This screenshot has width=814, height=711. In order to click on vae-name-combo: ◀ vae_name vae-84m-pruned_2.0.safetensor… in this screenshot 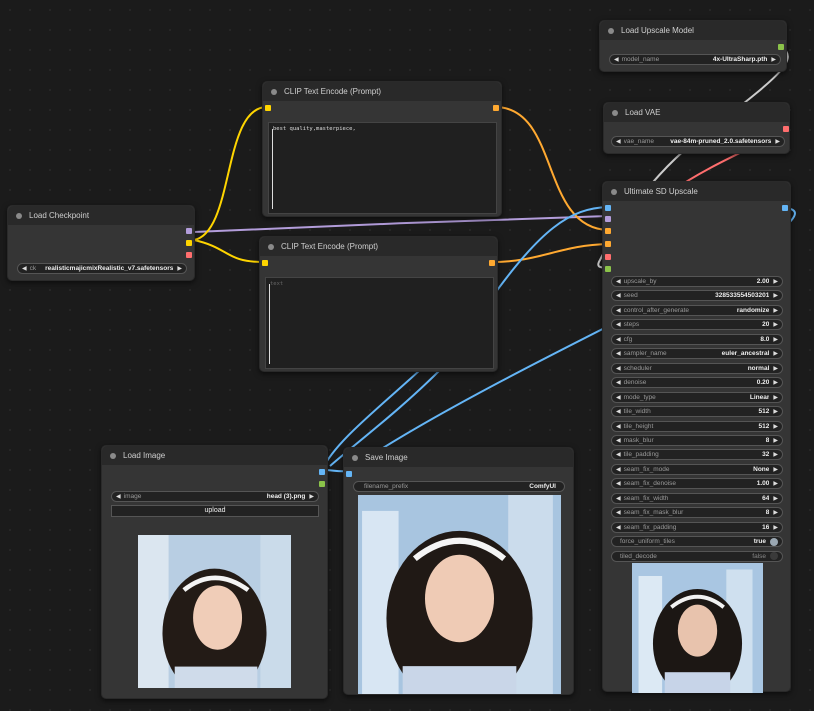, I will do `click(698, 141)`.